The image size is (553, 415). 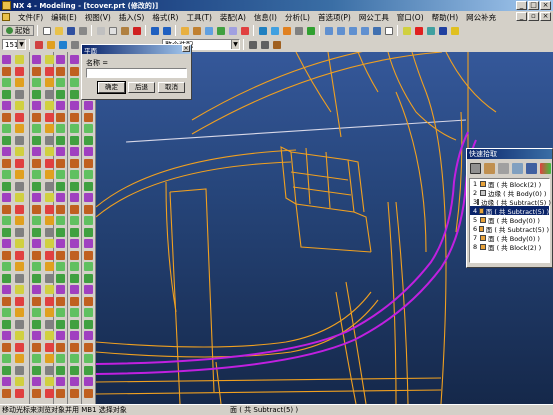 I want to click on select-all-icon, so click(x=38, y=44).